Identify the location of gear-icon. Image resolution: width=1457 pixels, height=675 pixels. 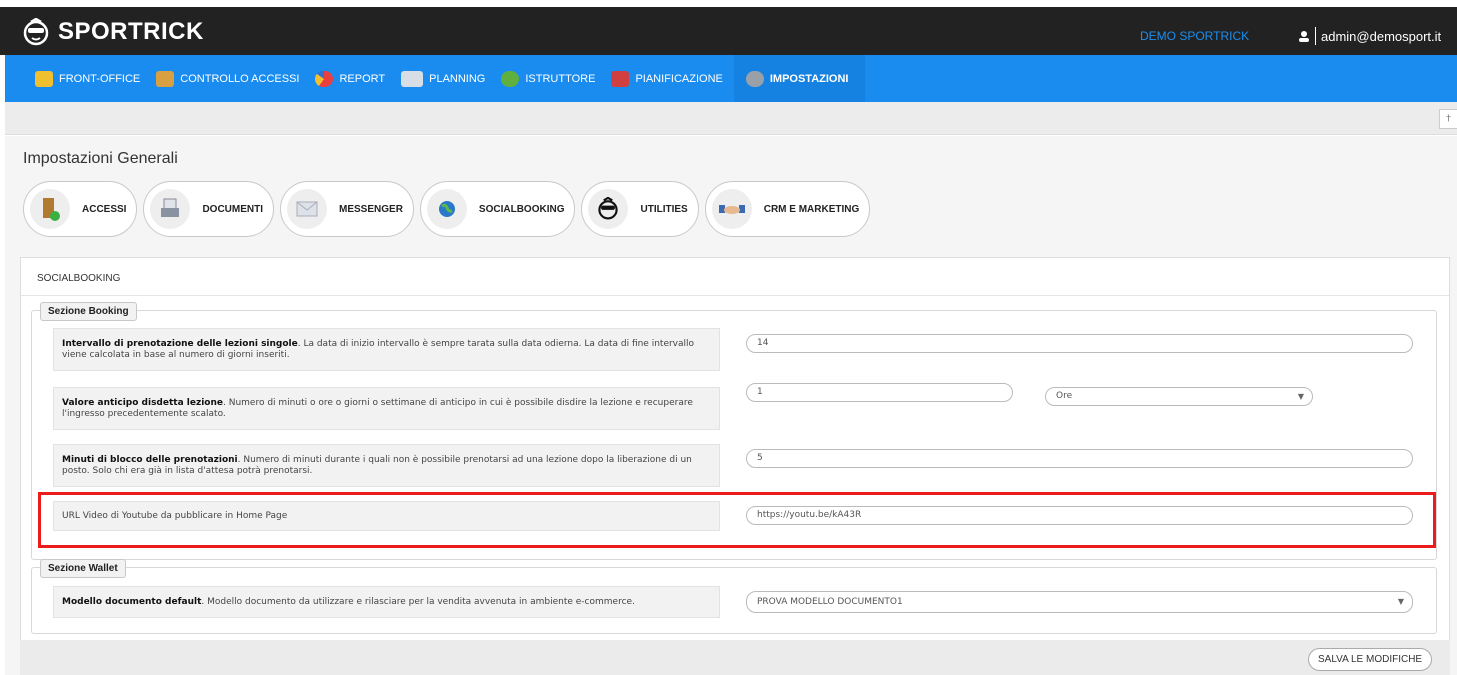
(754, 78).